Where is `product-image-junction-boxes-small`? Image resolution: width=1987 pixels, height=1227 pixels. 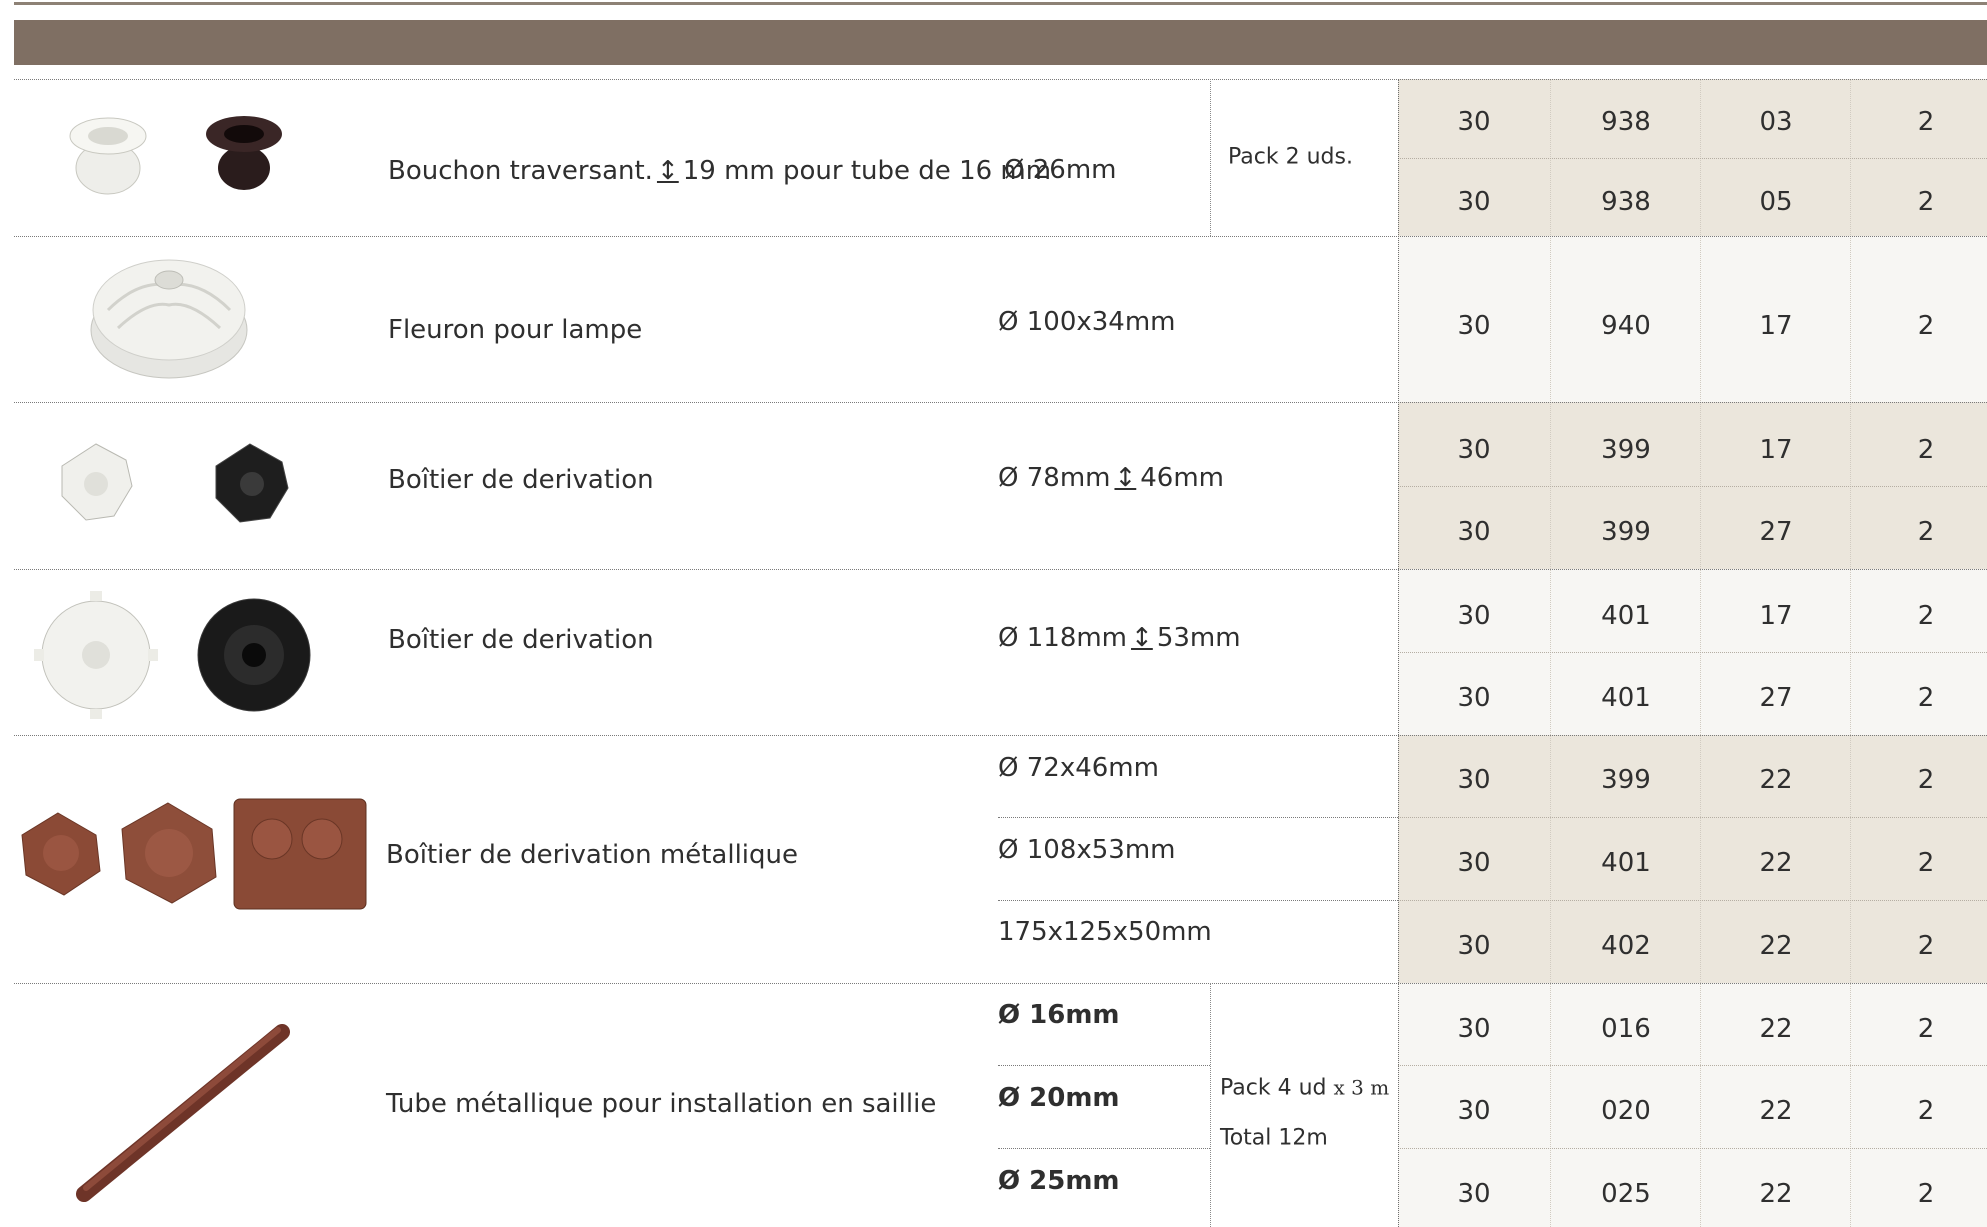
product-image-junction-boxes-small is located at coordinates (175, 483).